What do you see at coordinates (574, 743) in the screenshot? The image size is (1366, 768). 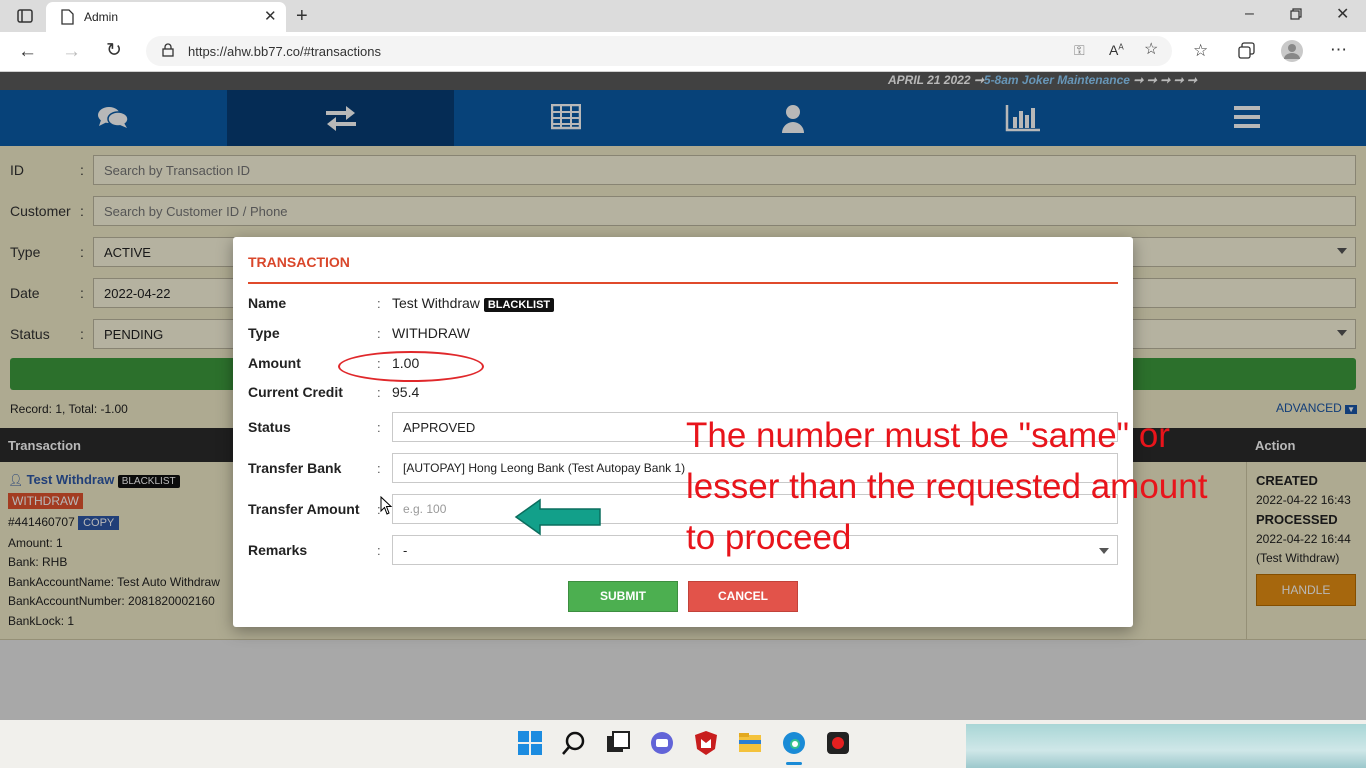 I see `search-icon` at bounding box center [574, 743].